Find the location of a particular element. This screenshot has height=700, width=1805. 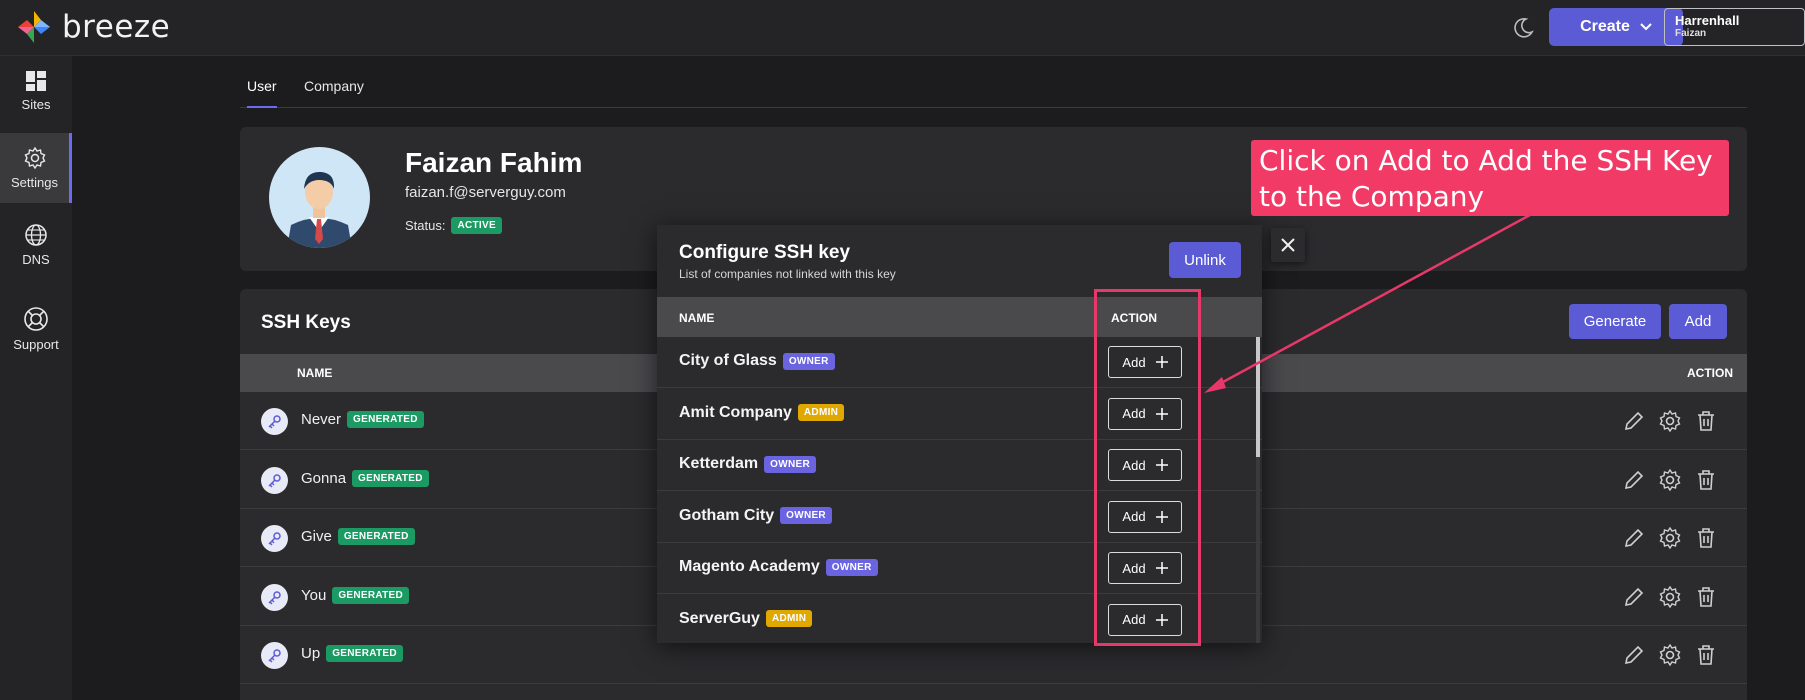

user-avatar-icon is located at coordinates (319, 209).